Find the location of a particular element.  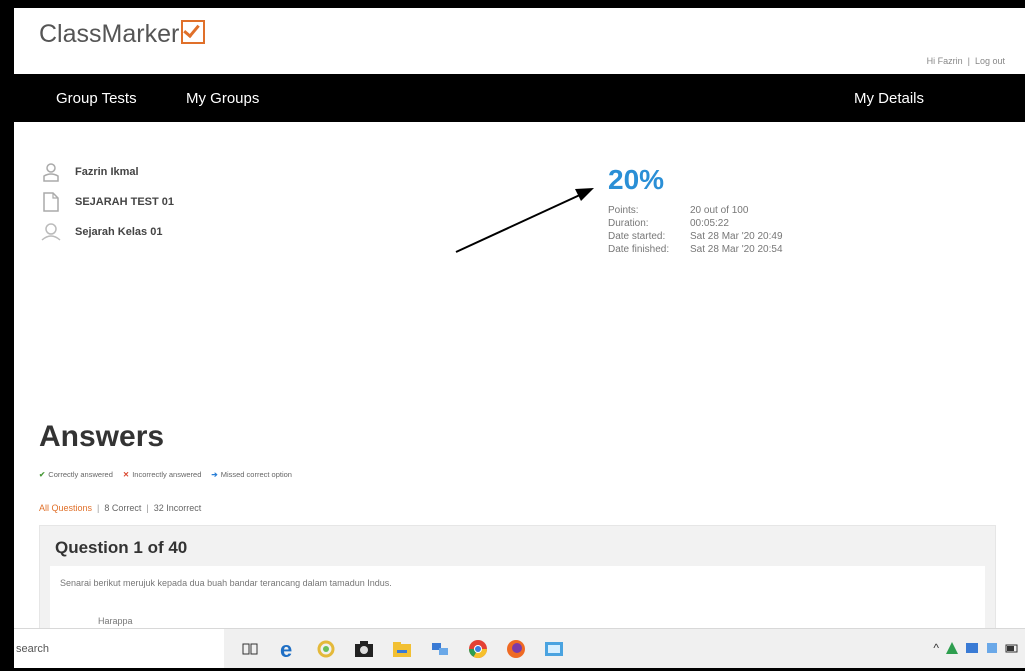

tray-caret-icon: ^ is located at coordinates (936, 648).